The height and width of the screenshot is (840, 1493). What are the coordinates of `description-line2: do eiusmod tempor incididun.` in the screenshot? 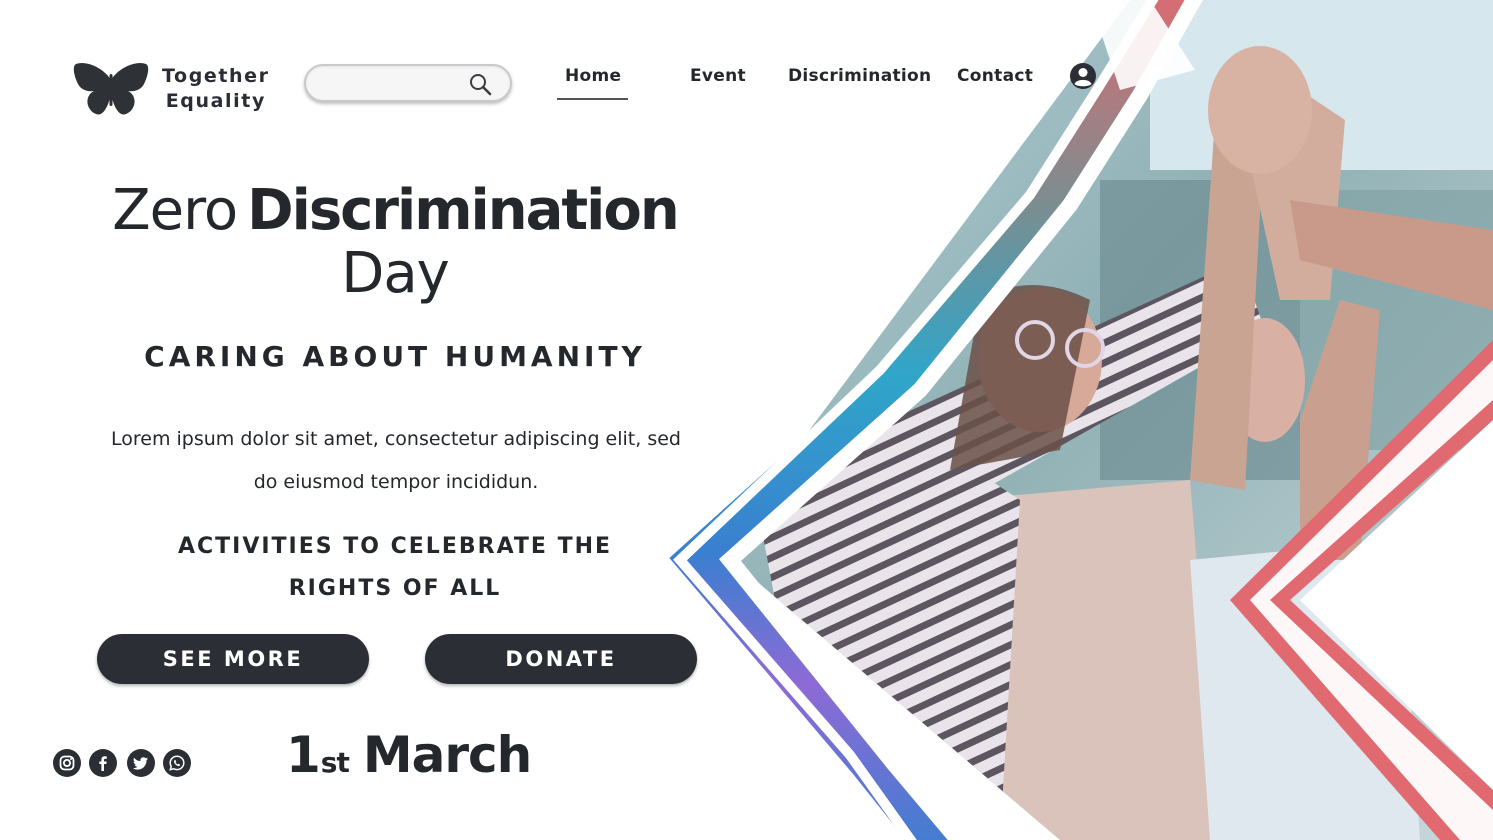 It's located at (396, 482).